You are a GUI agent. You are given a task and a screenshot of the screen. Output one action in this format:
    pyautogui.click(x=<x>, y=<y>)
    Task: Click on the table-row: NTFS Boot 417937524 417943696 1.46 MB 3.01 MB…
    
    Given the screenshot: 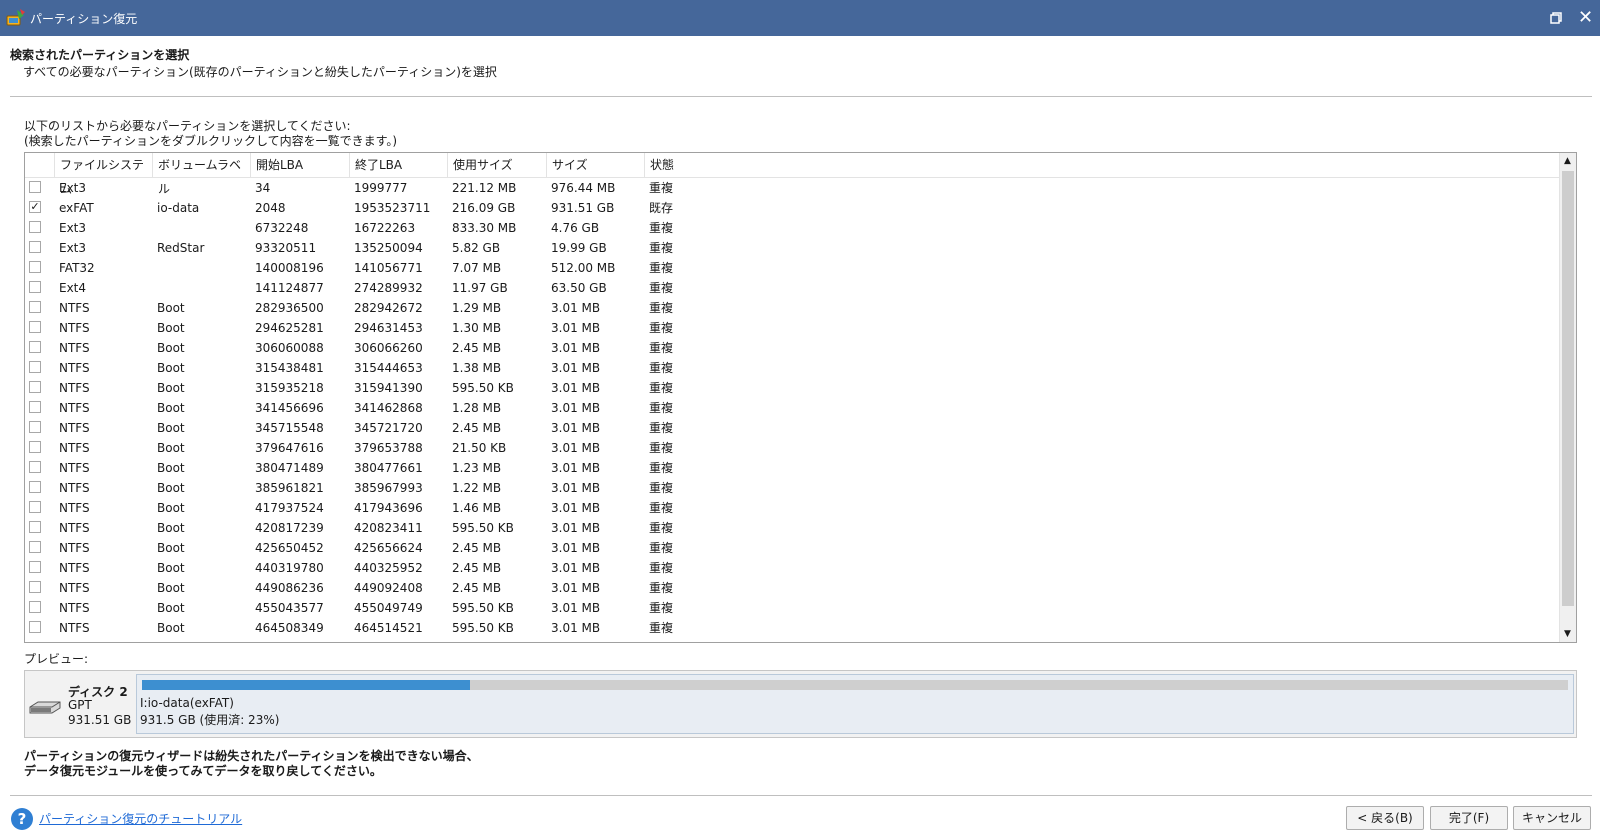 What is the action you would take?
    pyautogui.click(x=792, y=508)
    